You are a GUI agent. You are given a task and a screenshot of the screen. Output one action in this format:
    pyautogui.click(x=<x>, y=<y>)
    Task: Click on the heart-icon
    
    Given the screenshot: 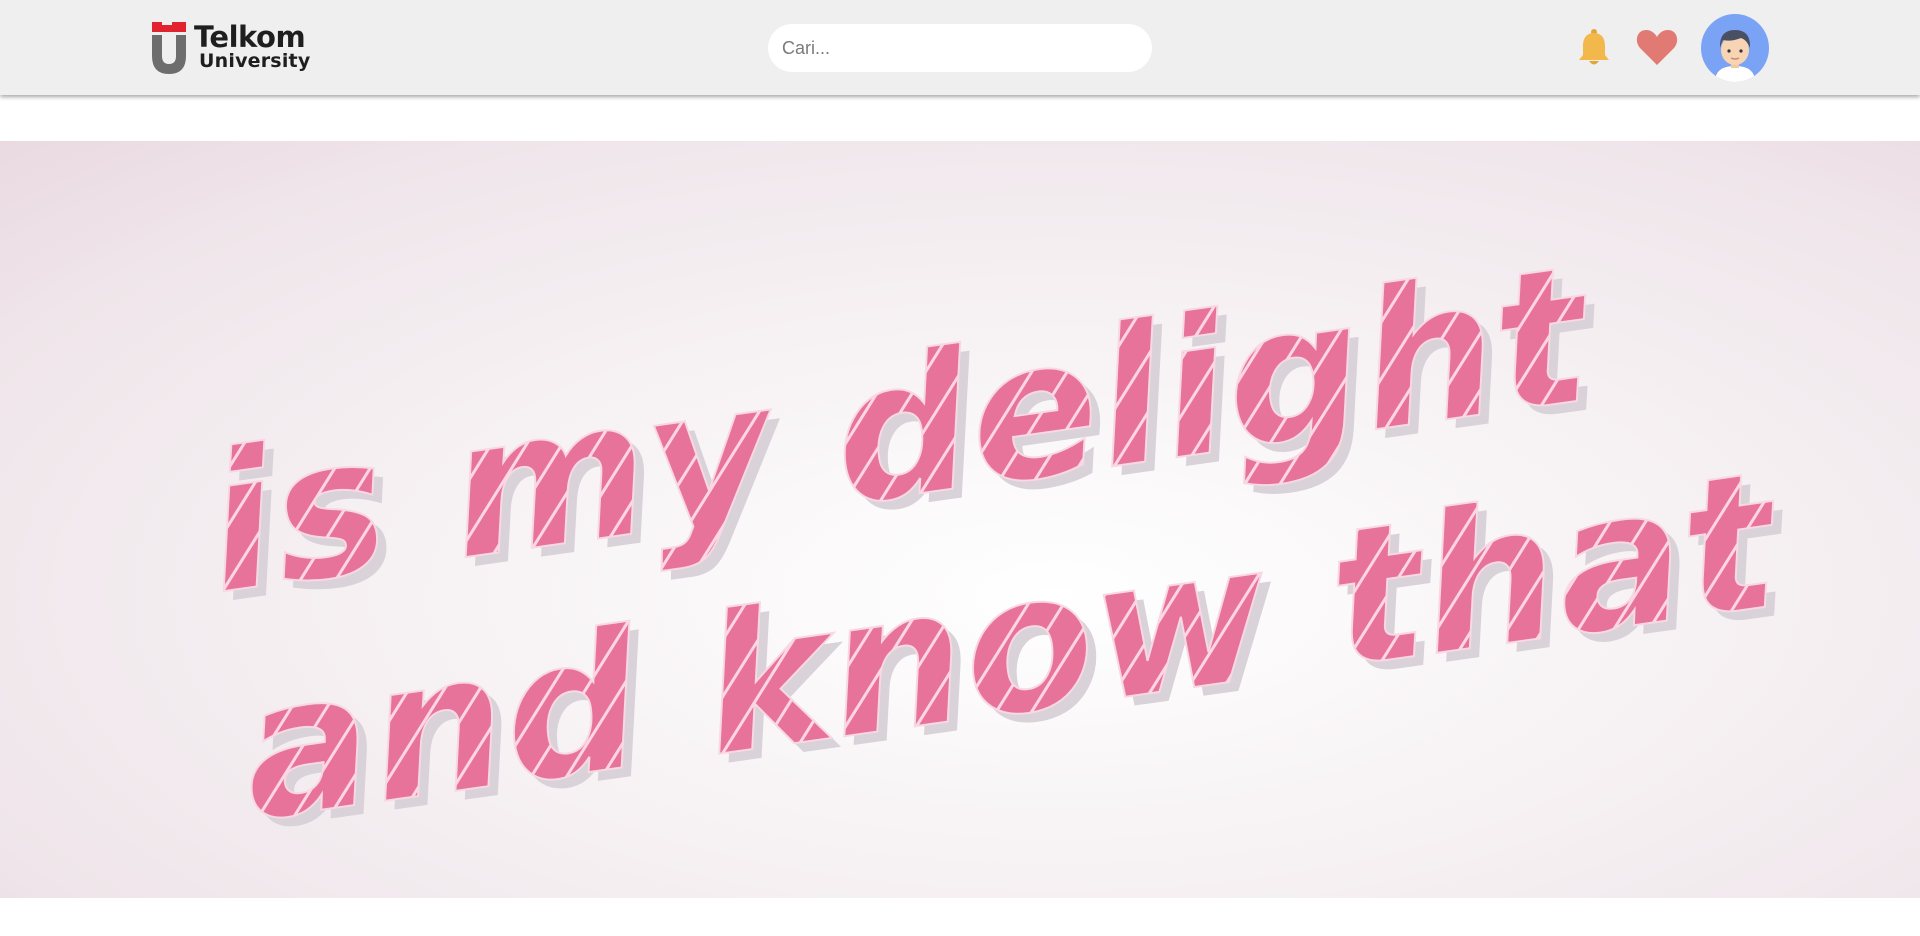 What is the action you would take?
    pyautogui.click(x=1657, y=47)
    